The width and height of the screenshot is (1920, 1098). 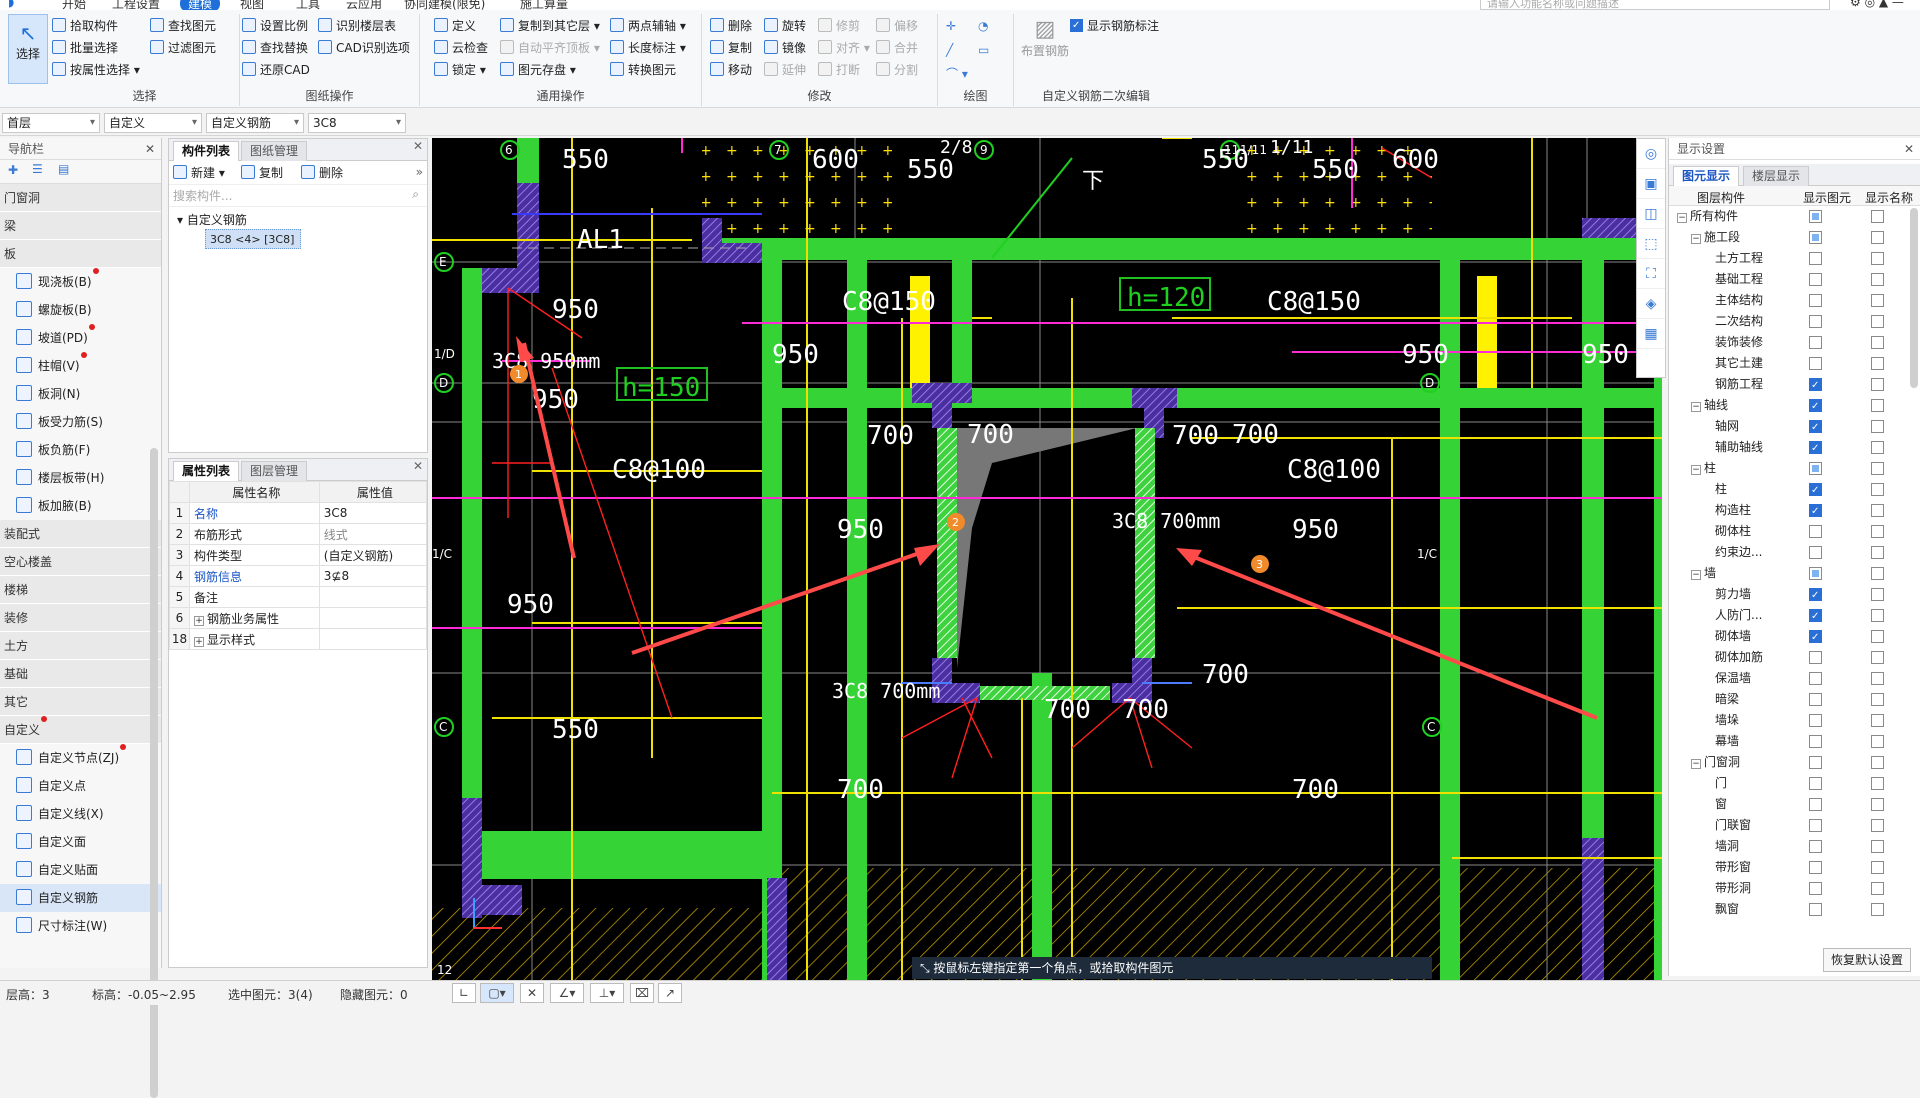 I want to click on nav-cat-openings: 门窗洞, so click(x=80, y=198).